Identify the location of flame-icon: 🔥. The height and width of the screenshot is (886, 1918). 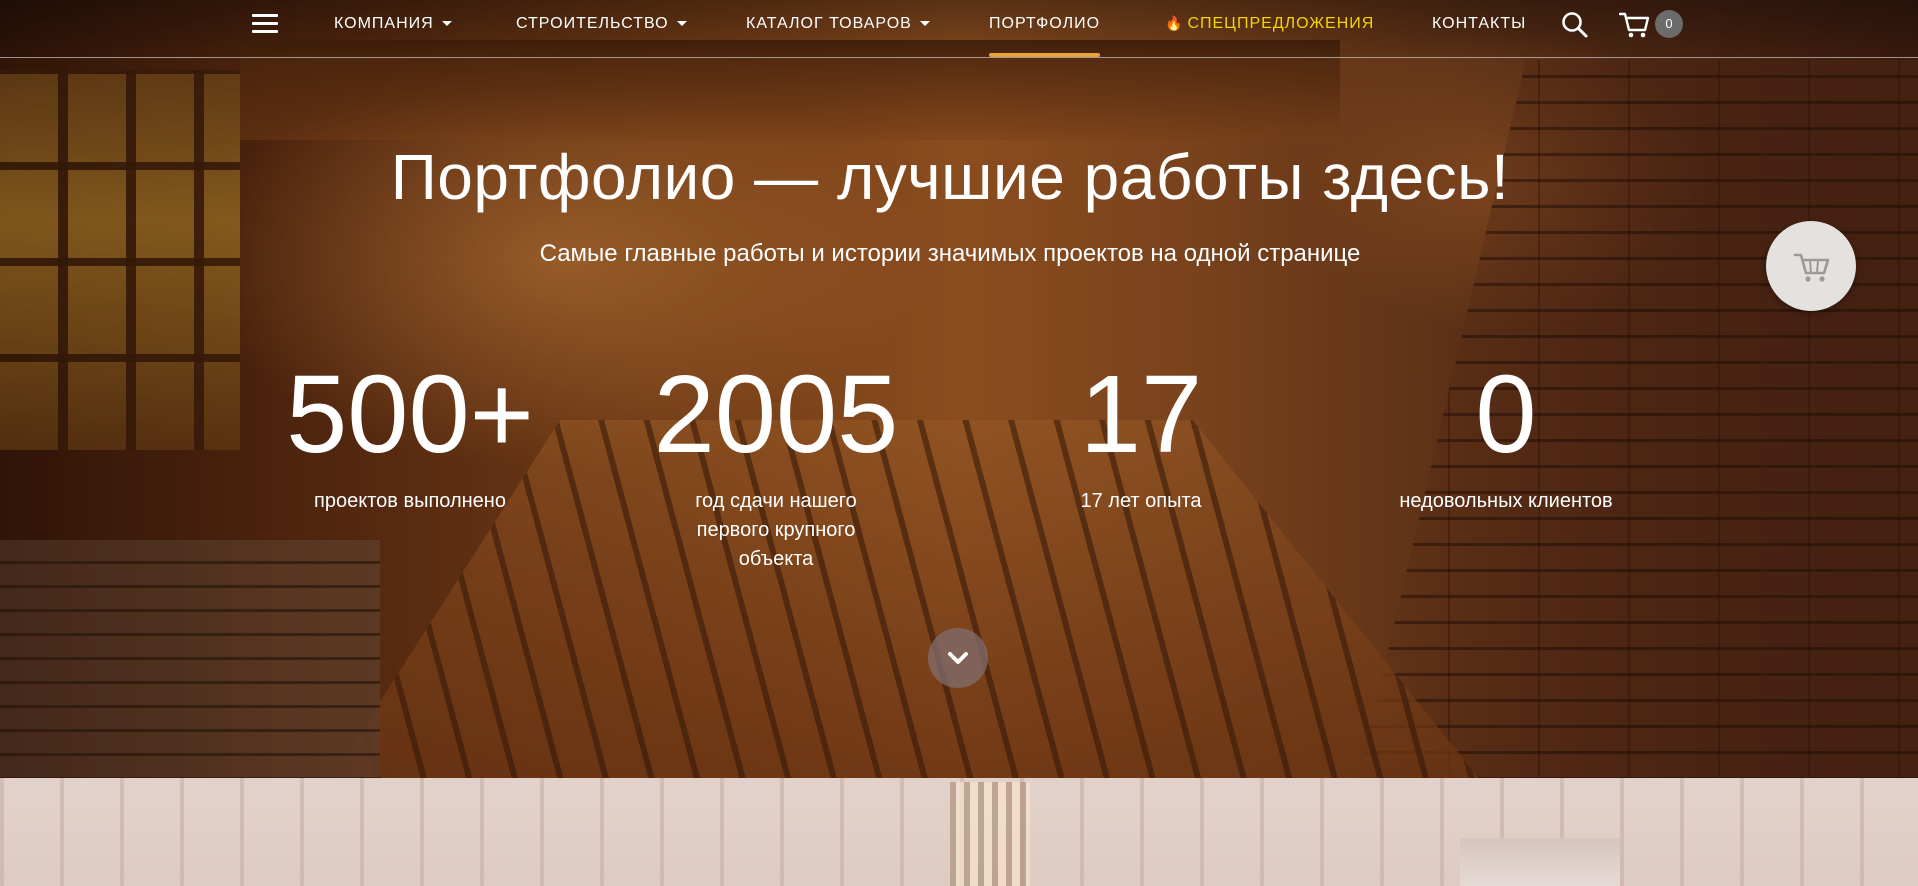
(1174, 23).